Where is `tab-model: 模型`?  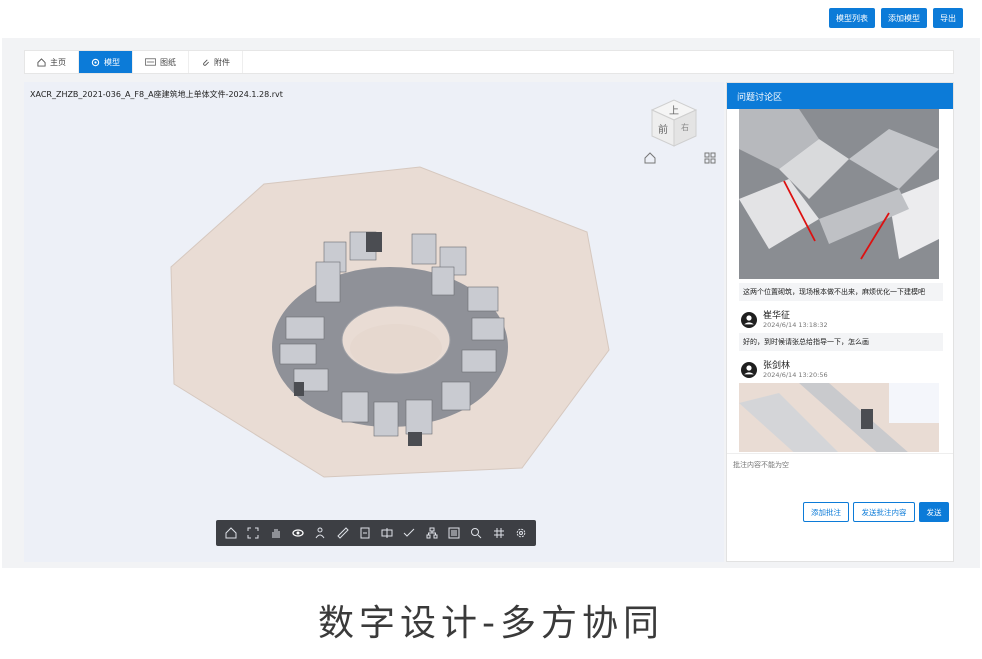
tab-model: 模型 is located at coordinates (106, 62).